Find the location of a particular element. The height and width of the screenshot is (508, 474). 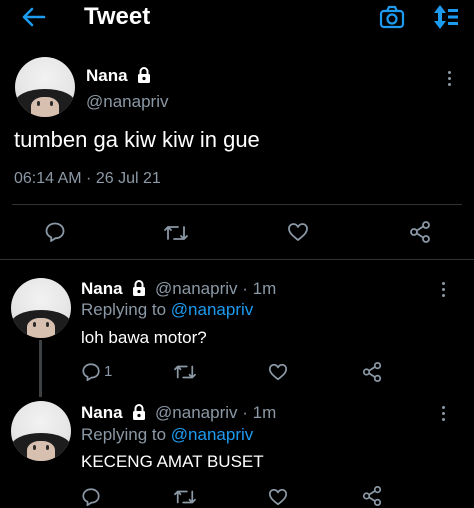

author-name-row: Nana is located at coordinates (118, 77).